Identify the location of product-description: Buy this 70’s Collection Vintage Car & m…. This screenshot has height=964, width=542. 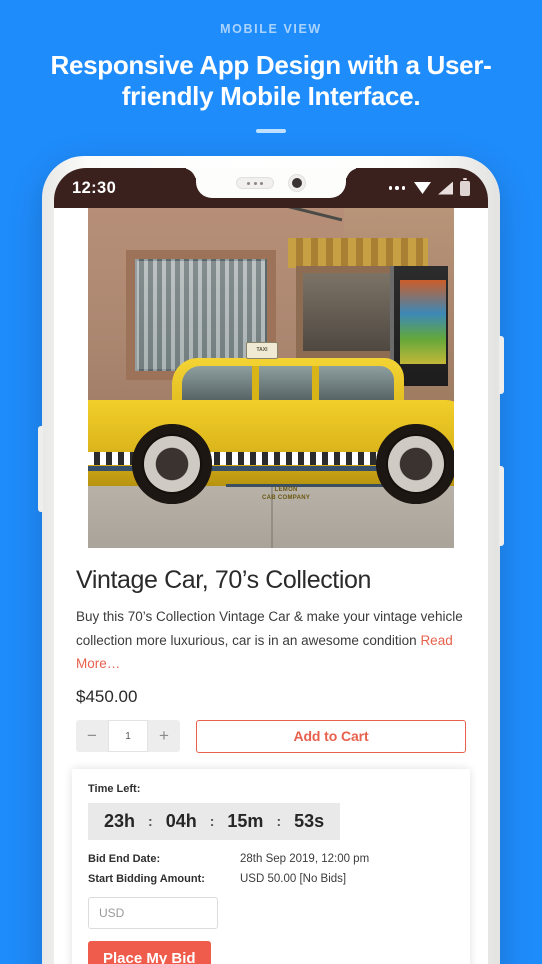
(271, 640).